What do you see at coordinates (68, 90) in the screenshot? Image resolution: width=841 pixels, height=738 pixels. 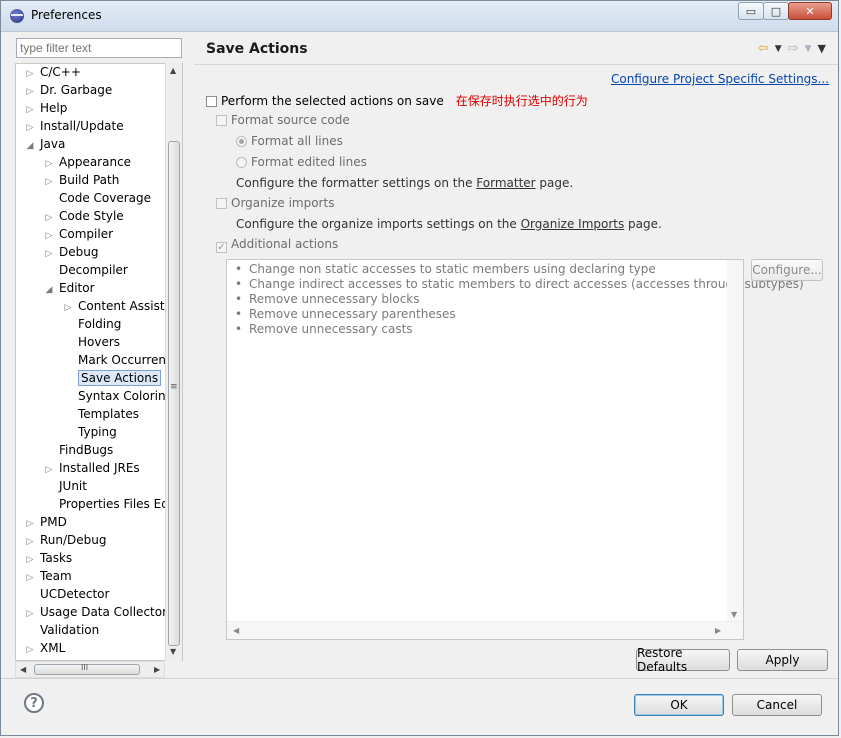 I see `tree-item: ▷ Dr. Garbage` at bounding box center [68, 90].